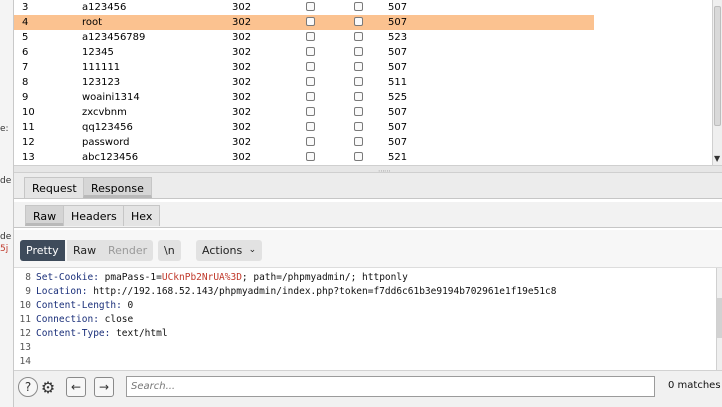 The image size is (722, 407). Describe the element at coordinates (142, 215) in the screenshot. I see `tab-hex: Hex` at that location.